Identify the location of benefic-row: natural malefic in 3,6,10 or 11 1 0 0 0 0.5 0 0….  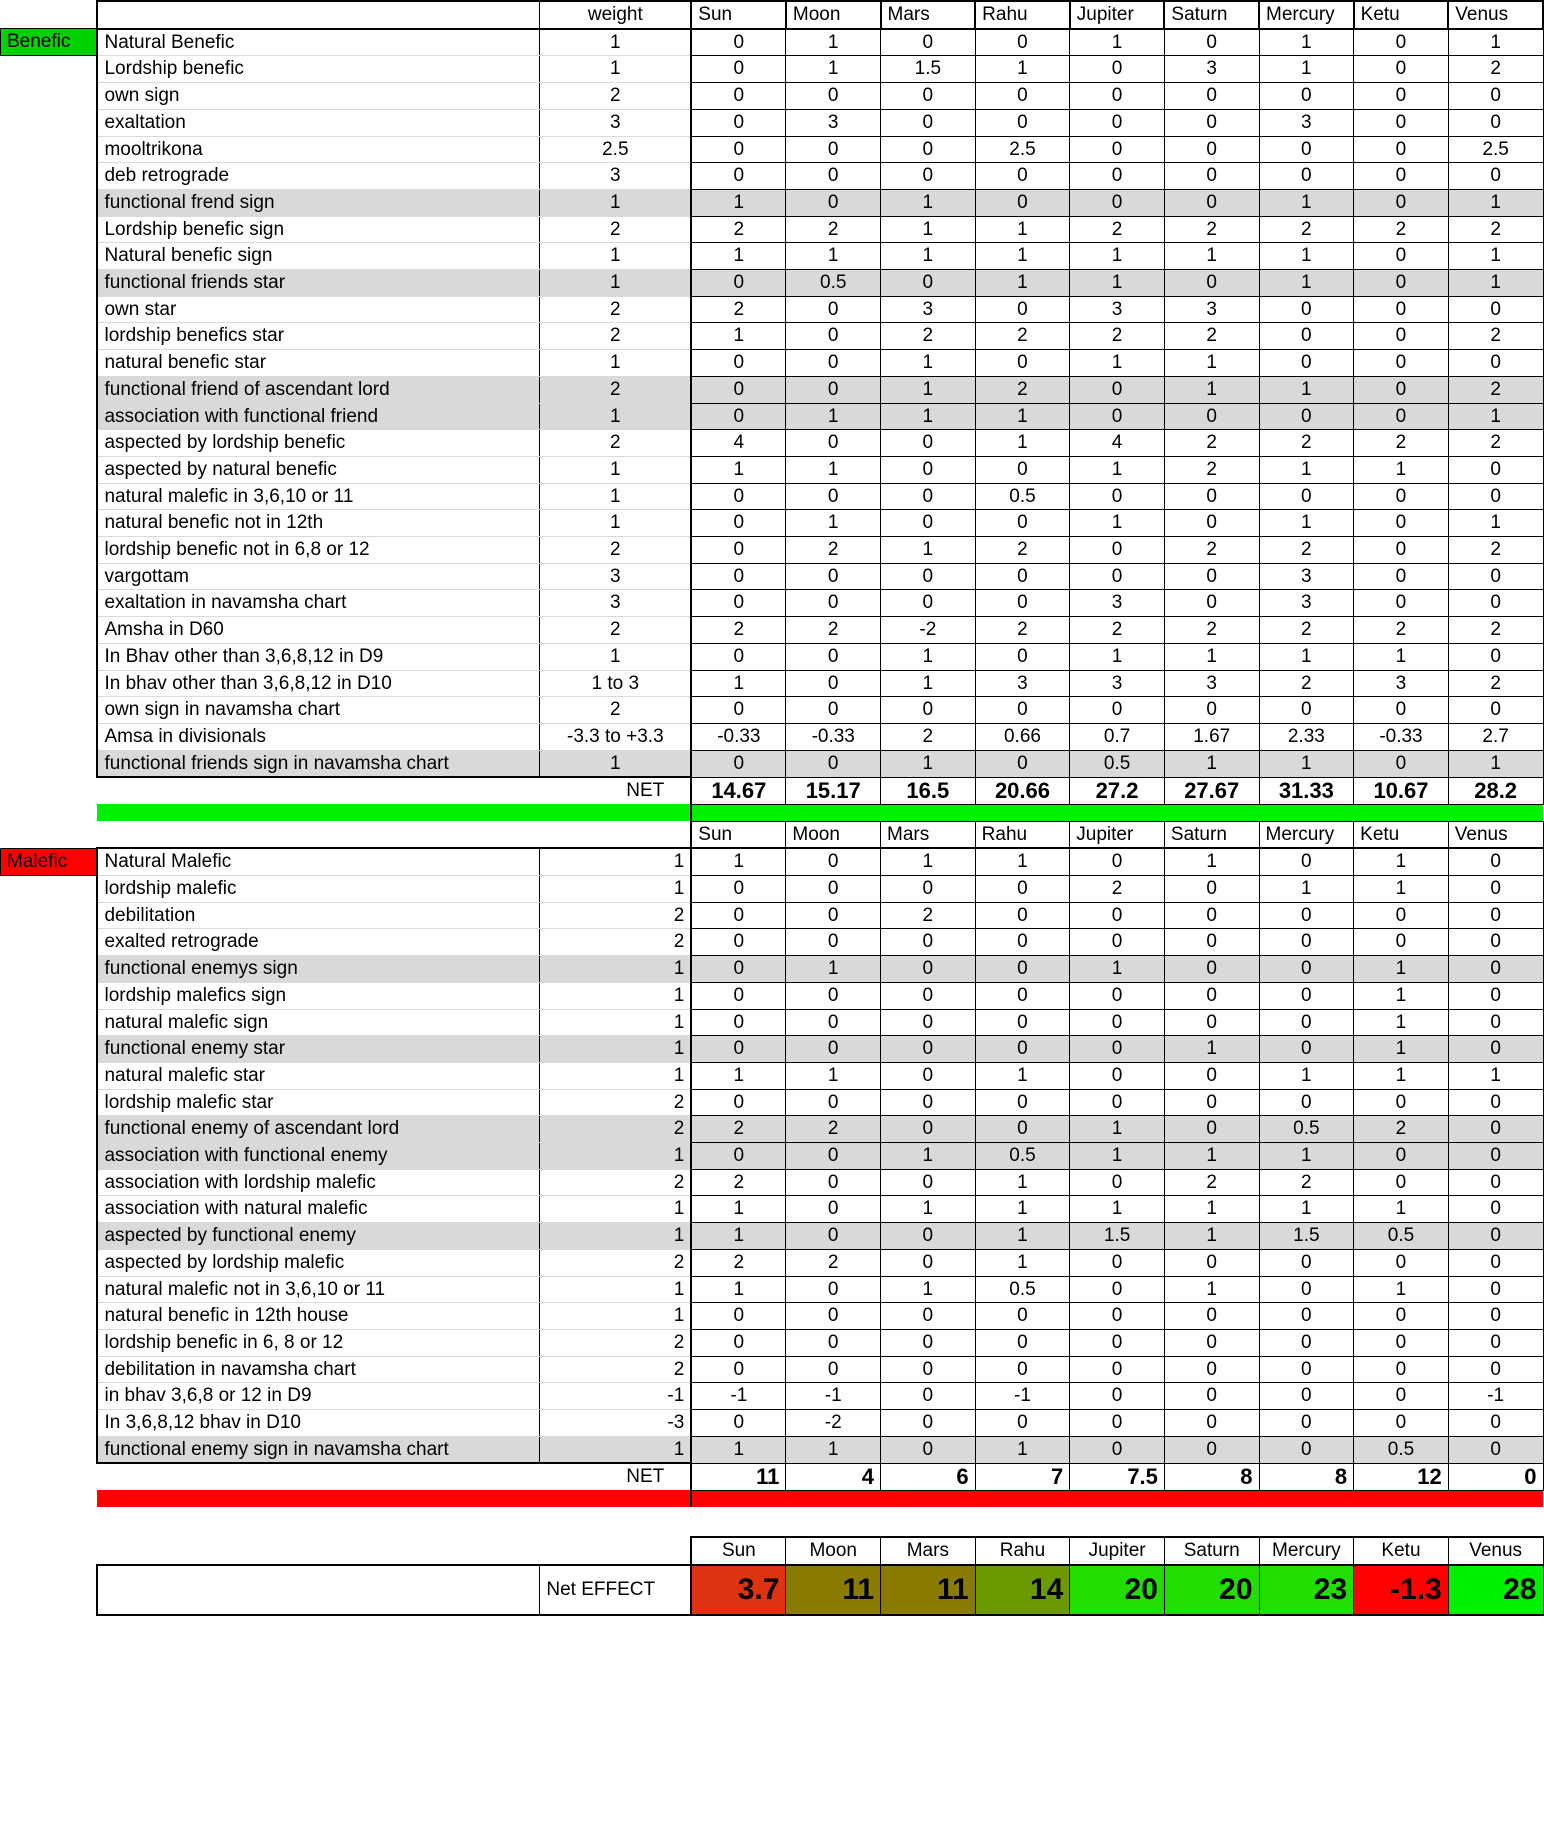
(772, 496).